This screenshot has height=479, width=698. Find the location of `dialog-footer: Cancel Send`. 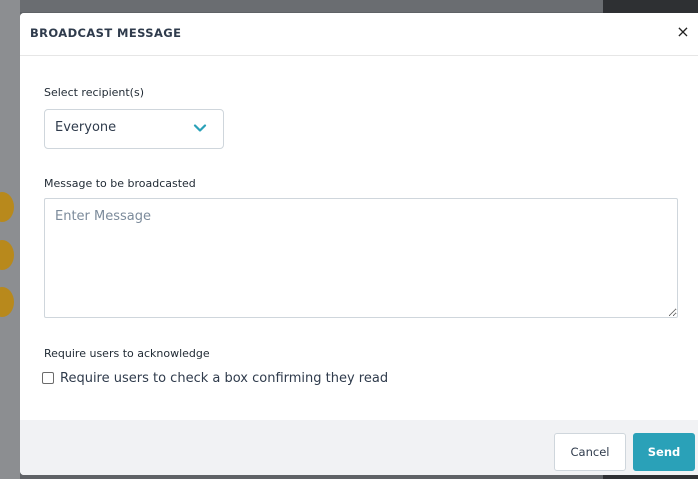

dialog-footer: Cancel Send is located at coordinates (359, 447).